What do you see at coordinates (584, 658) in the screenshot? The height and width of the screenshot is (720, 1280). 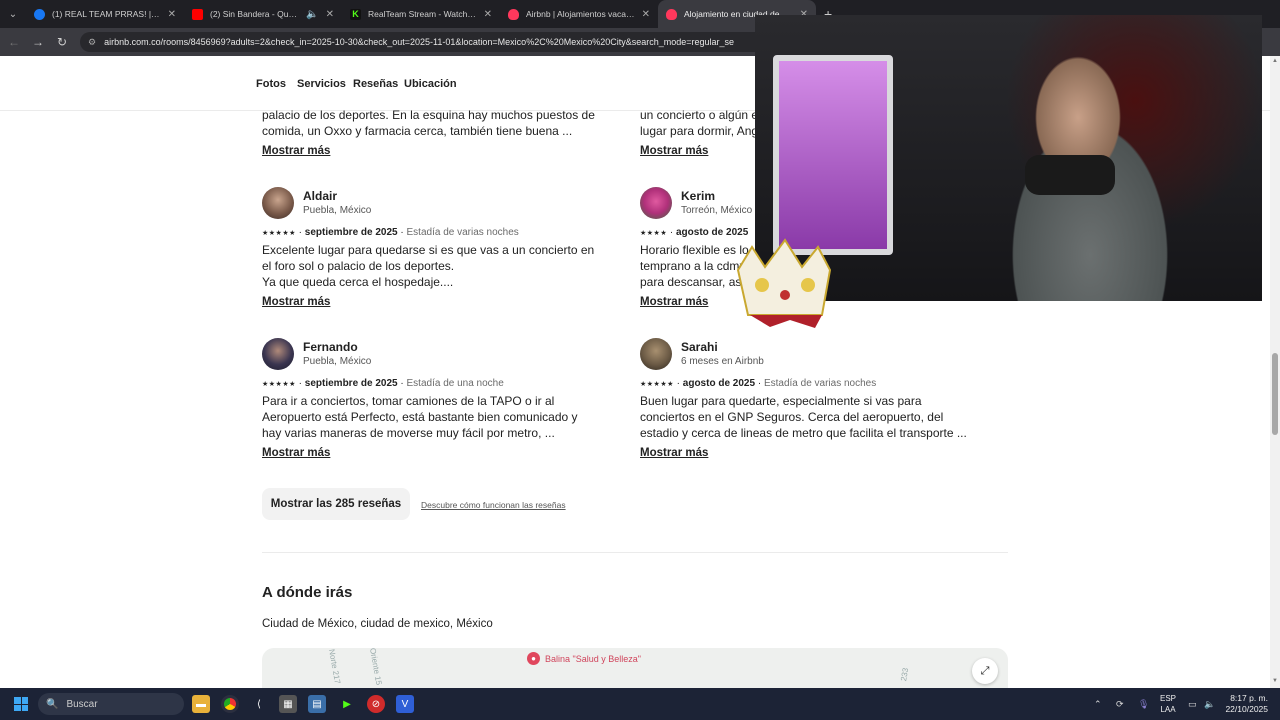 I see `map-poi: ● Balina "Salud y Belleza"` at bounding box center [584, 658].